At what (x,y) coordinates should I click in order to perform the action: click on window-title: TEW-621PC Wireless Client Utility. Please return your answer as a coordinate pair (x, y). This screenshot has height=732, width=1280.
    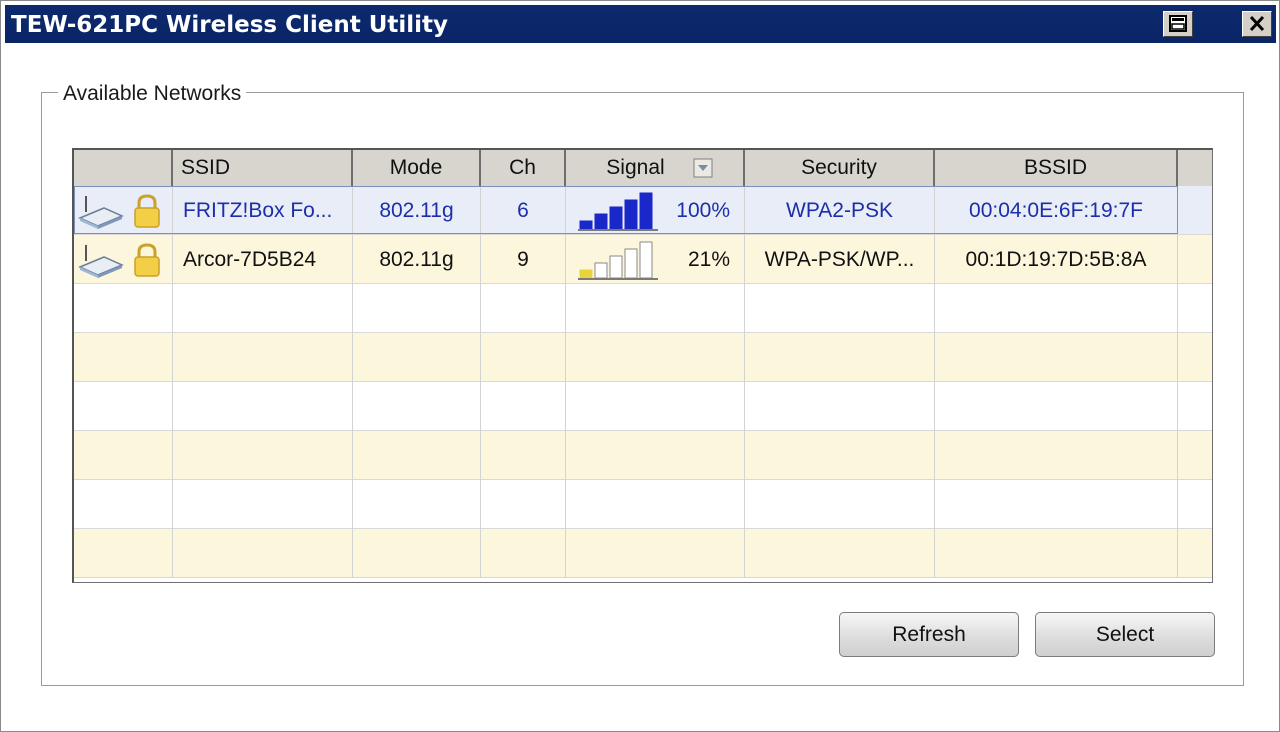
    Looking at the image, I should click on (230, 25).